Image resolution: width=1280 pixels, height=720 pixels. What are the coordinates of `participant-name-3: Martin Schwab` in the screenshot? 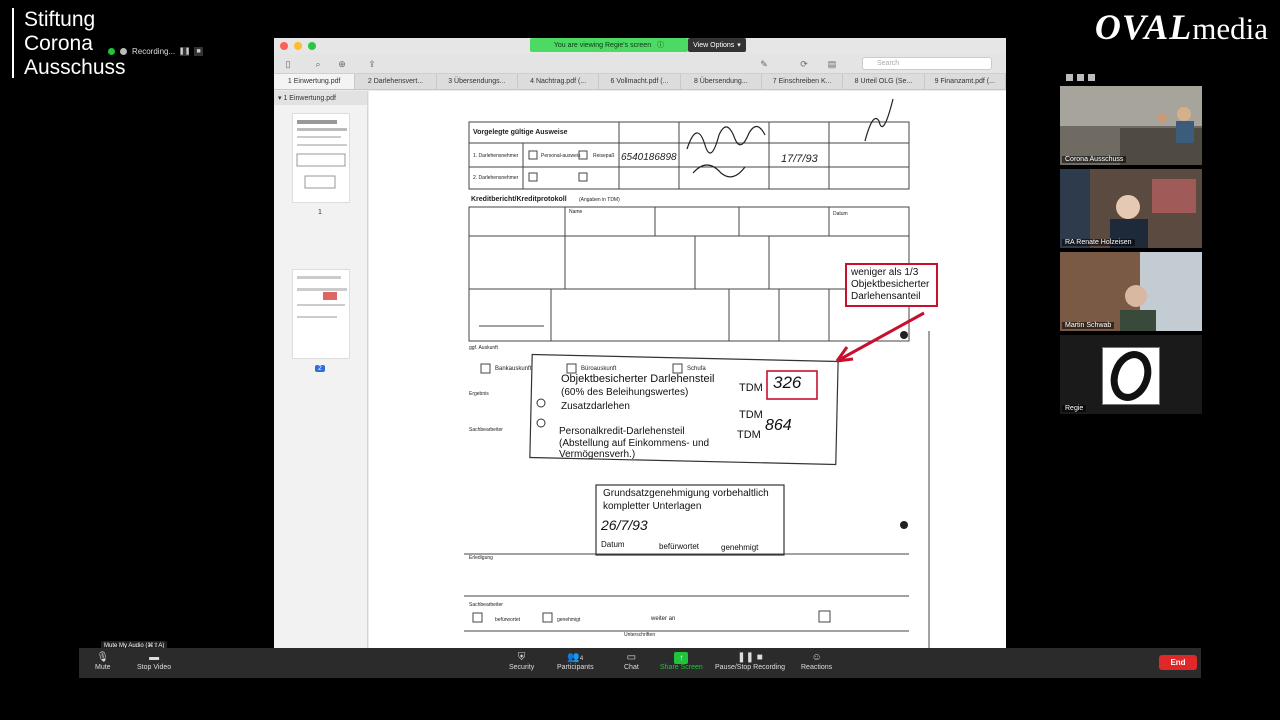 It's located at (1088, 325).